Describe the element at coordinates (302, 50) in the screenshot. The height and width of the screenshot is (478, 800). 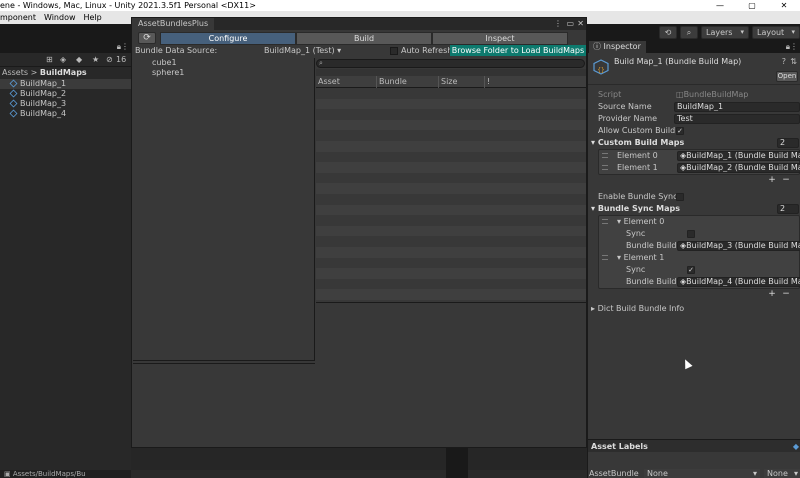
I see `data-source-dropdown: BuildMap_1 (Test) ▾` at that location.